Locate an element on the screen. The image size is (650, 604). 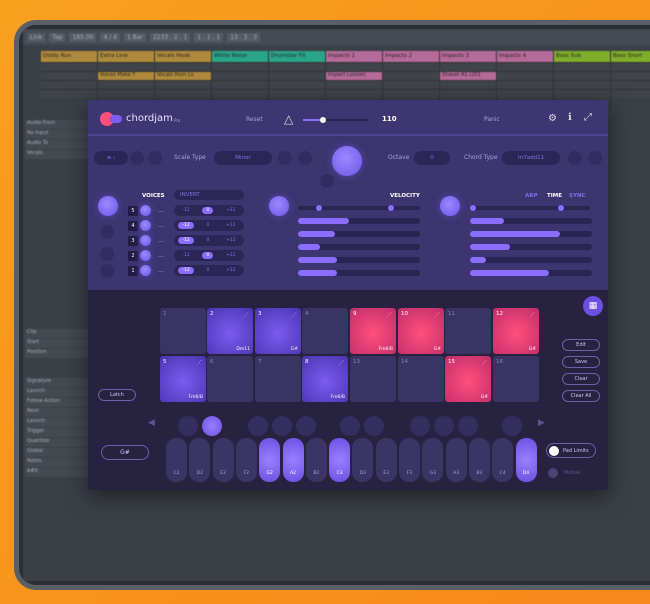
chord-pad: 9 Fm6/B ⋰ is located at coordinates (373, 331).